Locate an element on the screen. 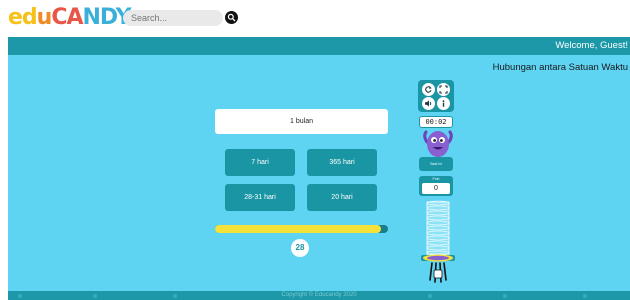  footer: Copyright © Educandy 2020 is located at coordinates (319, 295).